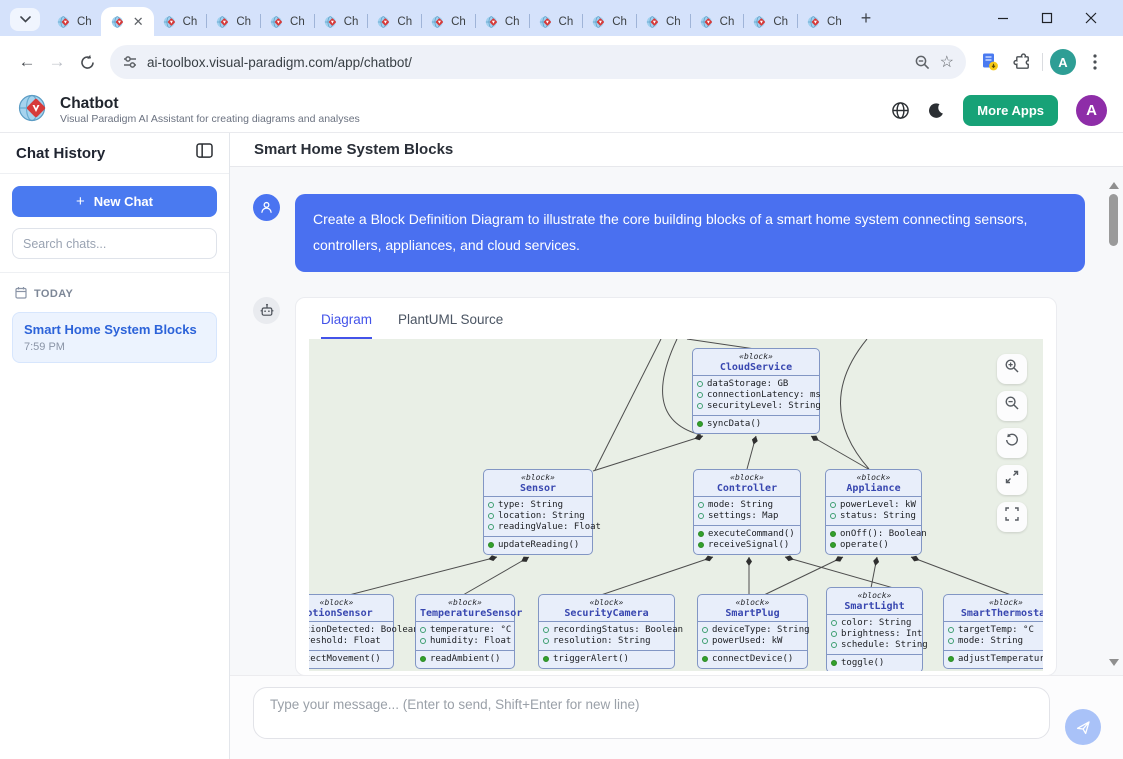  I want to click on more-apps-button: More Apps, so click(1010, 110).